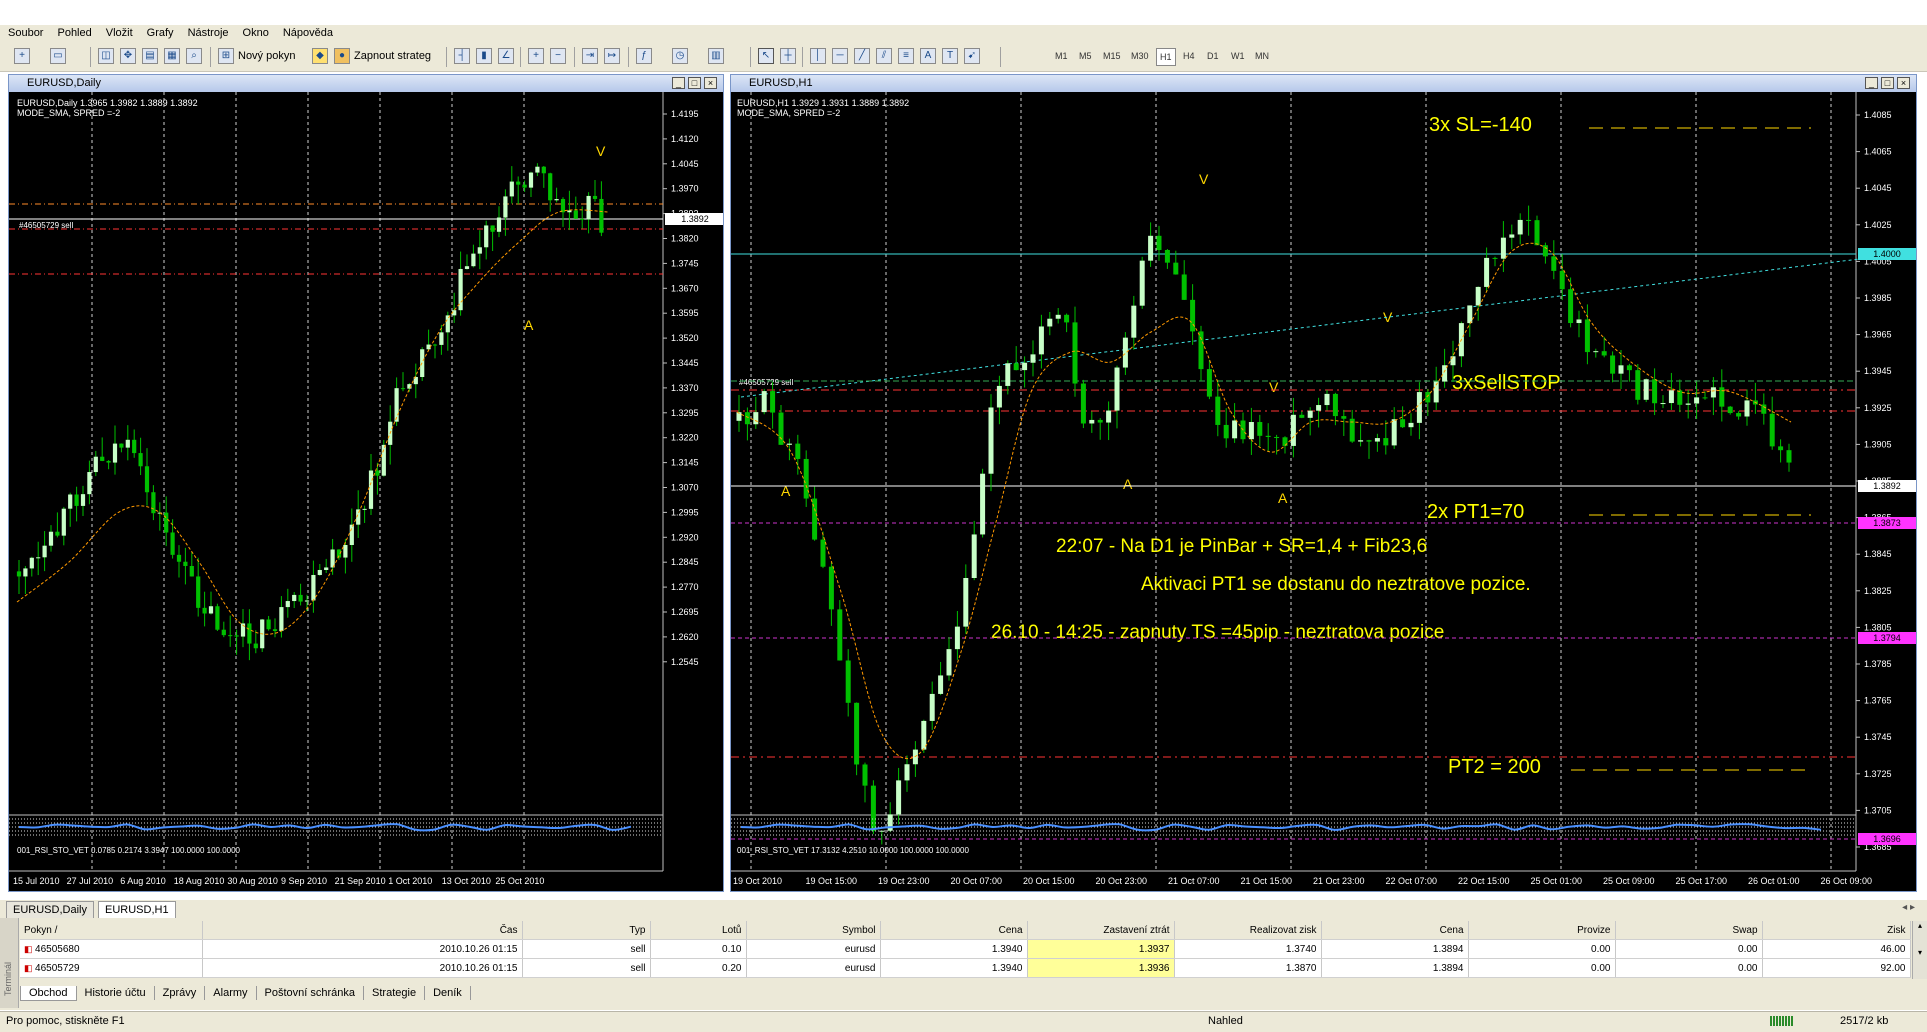 This screenshot has width=1927, height=1032. I want to click on tab-experts: Strategie, so click(395, 993).